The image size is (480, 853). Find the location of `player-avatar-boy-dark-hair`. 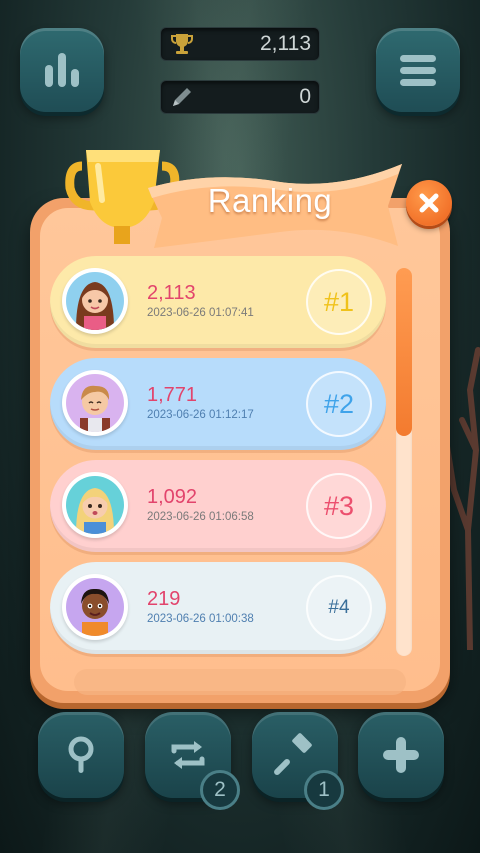

player-avatar-boy-dark-hair is located at coordinates (95, 607).